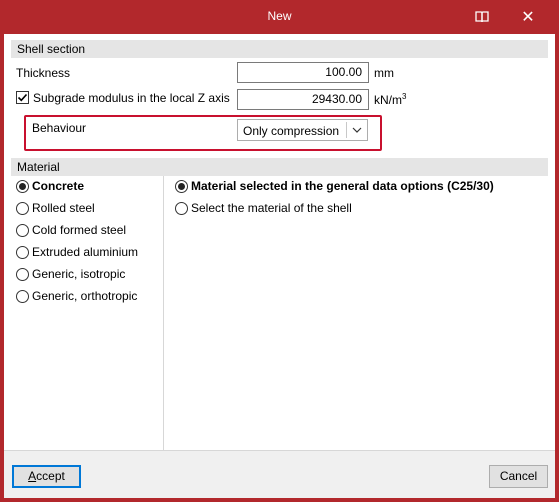 The width and height of the screenshot is (559, 502). Describe the element at coordinates (22, 296) in the screenshot. I see `material-radio-generic-orthotropic` at that location.